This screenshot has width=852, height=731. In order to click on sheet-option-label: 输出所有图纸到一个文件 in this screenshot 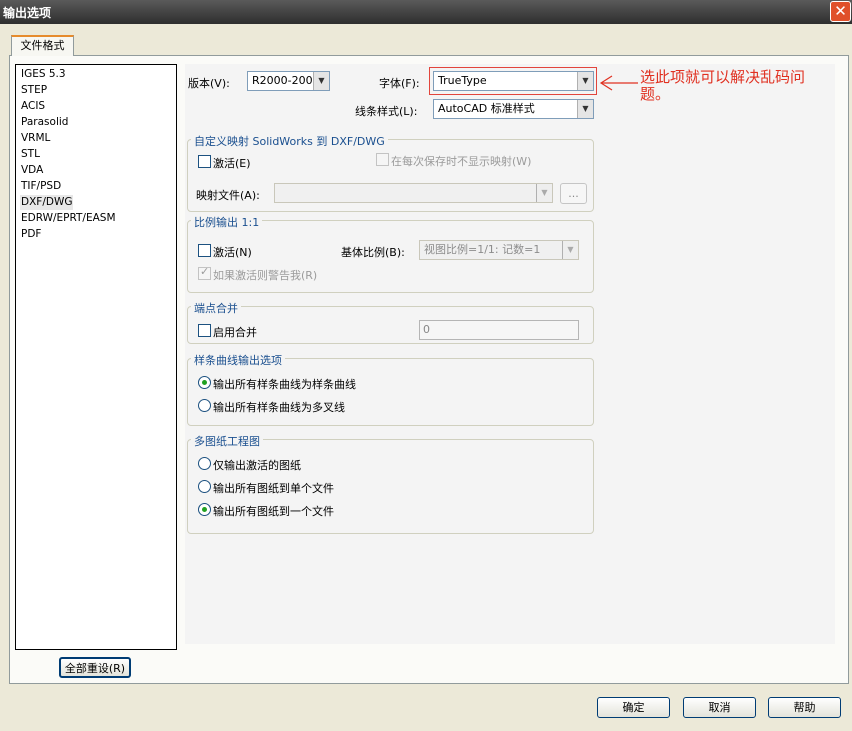, I will do `click(273, 511)`.